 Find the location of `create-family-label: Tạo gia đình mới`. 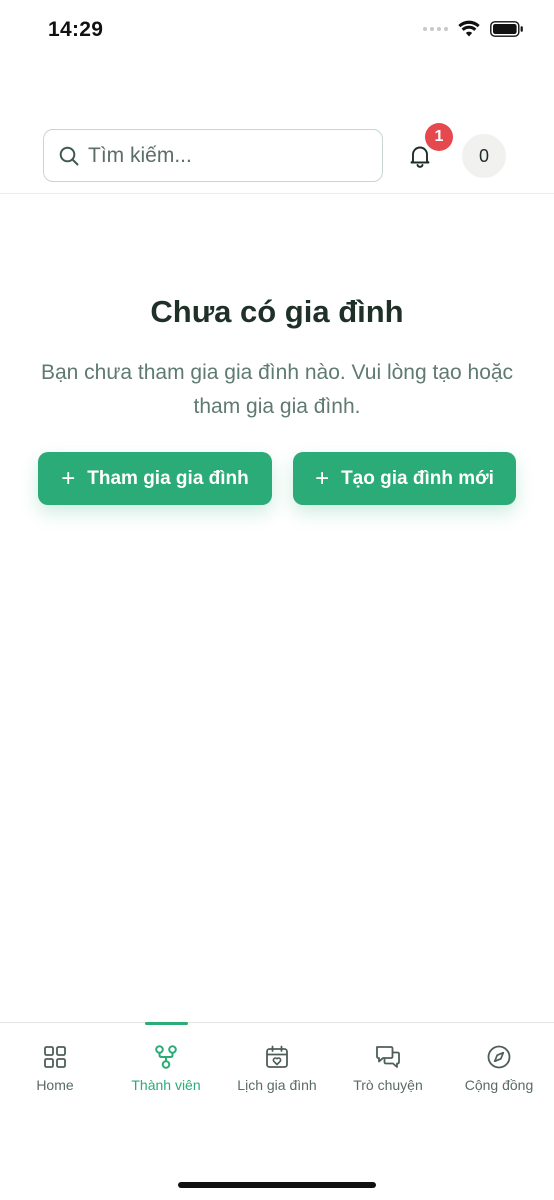

create-family-label: Tạo gia đình mới is located at coordinates (417, 478).